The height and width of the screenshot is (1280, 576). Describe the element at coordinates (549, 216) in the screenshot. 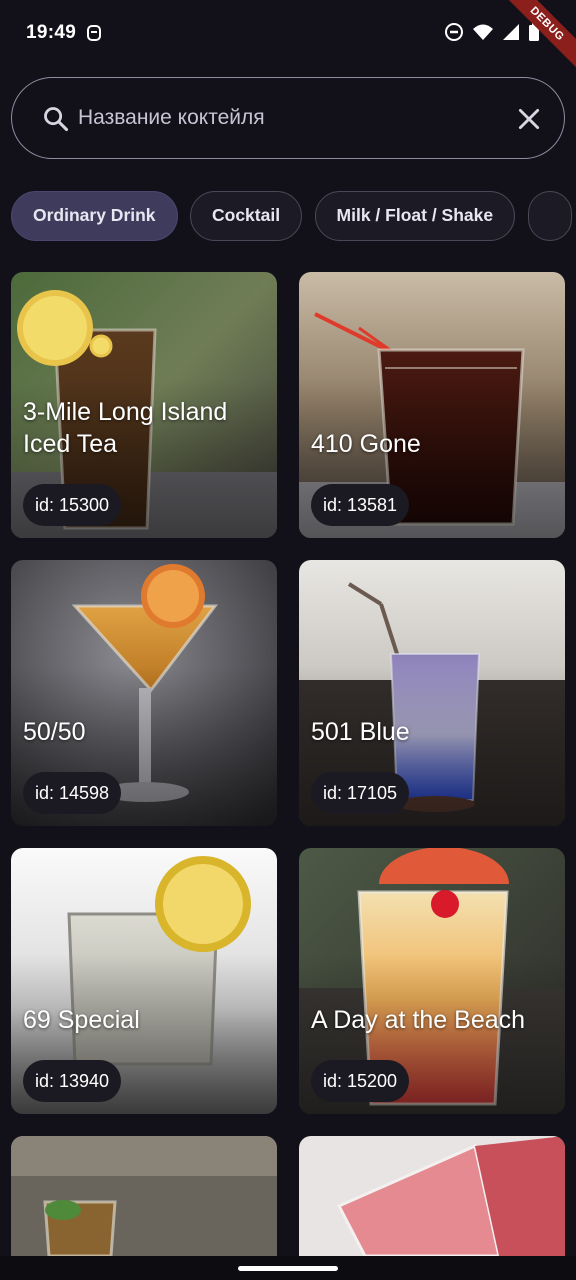

I see `chip-partial` at that location.